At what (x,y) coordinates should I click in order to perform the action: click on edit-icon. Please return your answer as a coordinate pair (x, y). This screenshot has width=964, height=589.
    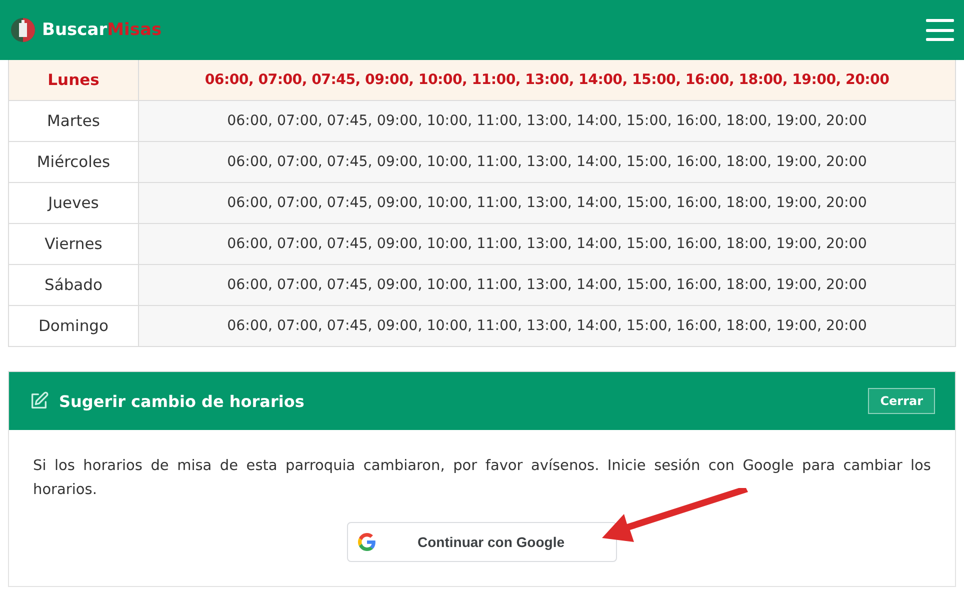
    Looking at the image, I should click on (39, 401).